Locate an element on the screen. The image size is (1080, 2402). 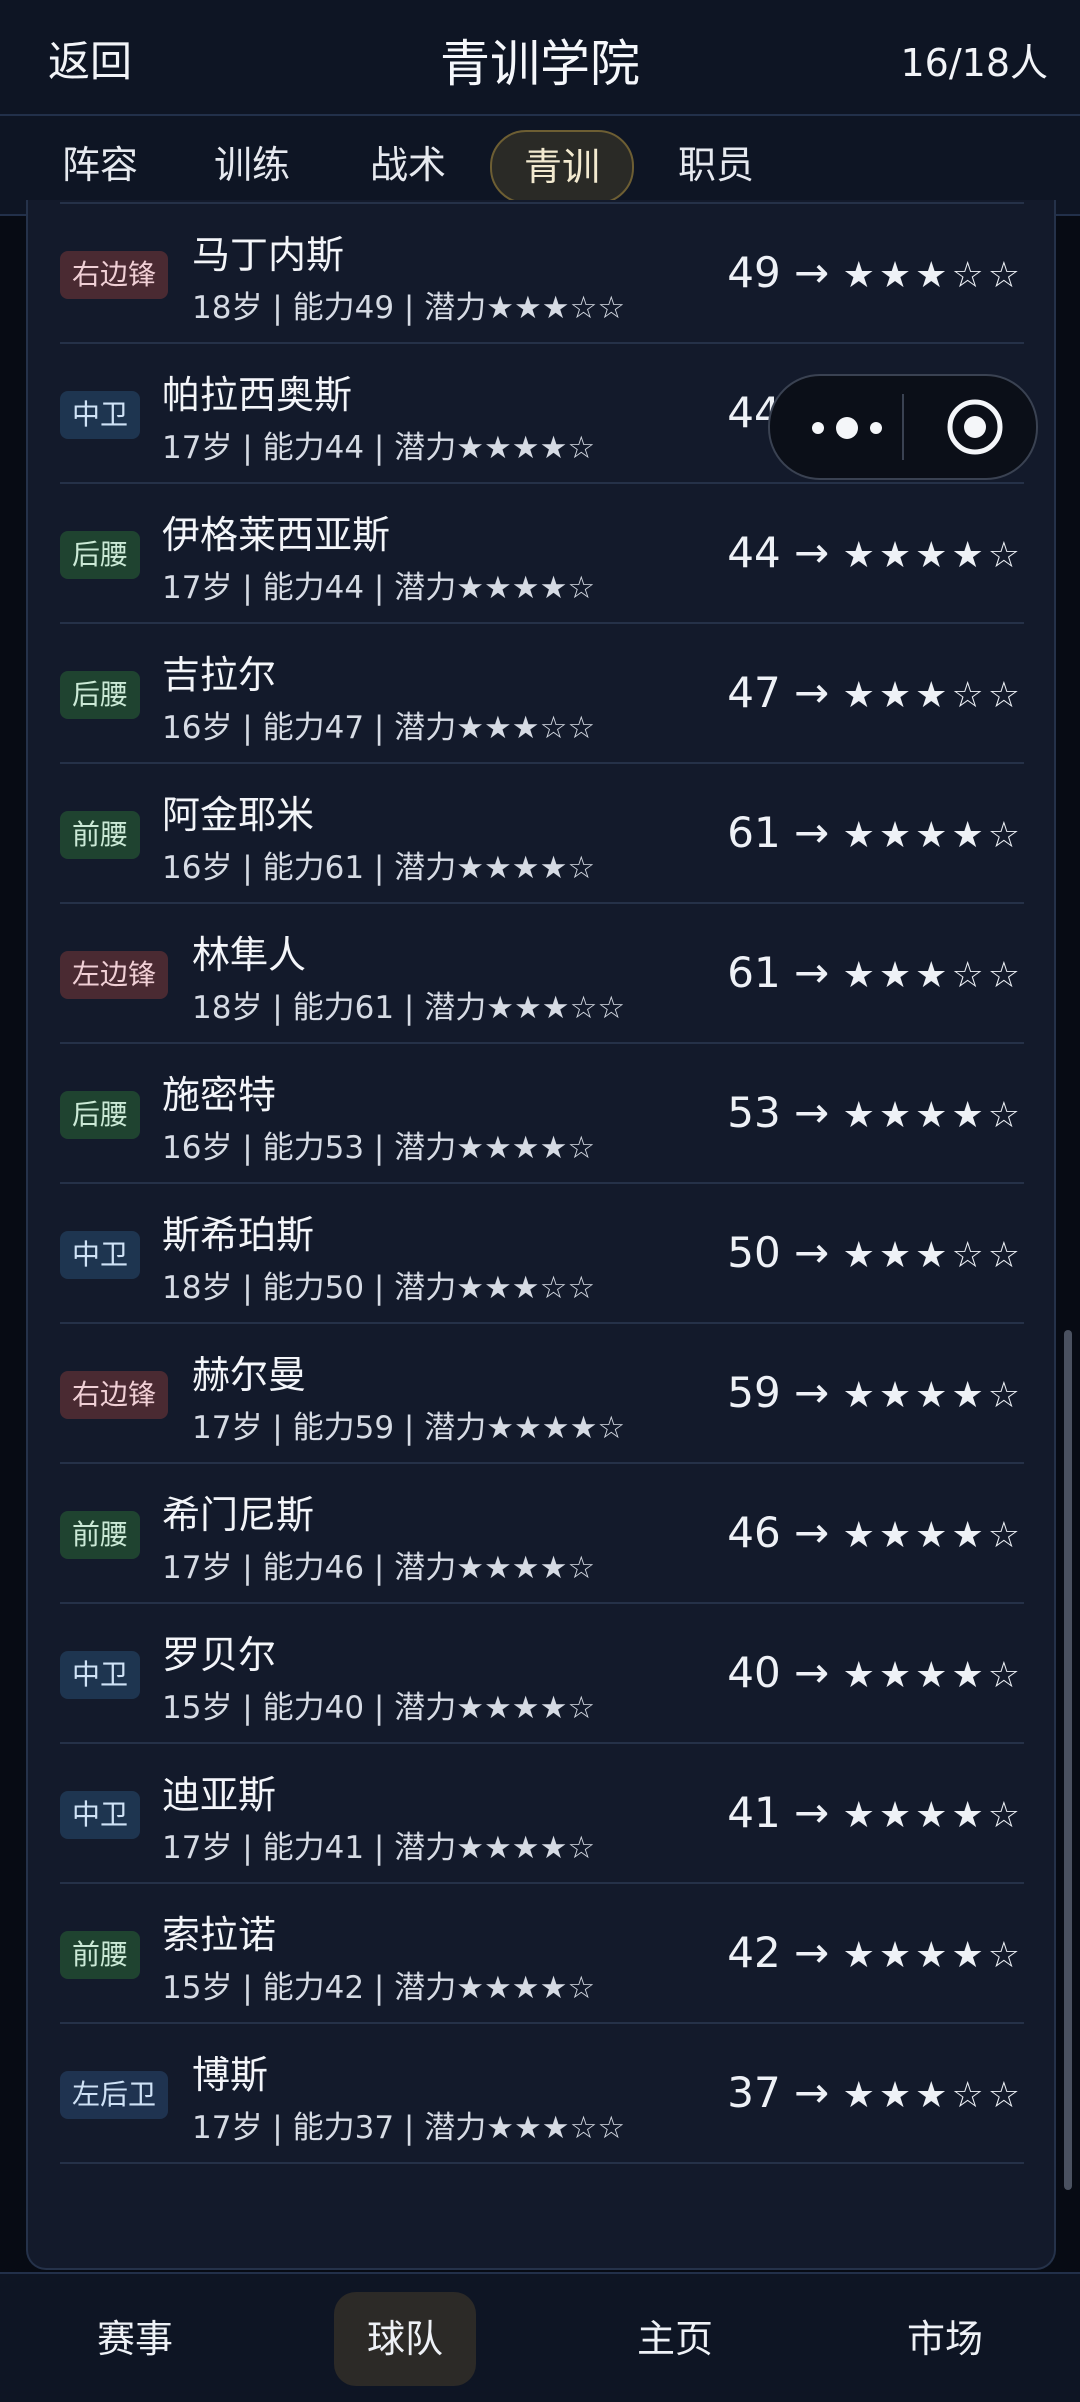
player-row: 中卫 迪亚斯 17岁 | 能力41 | 潜力★★★★☆ 41 → ★★★★☆ is located at coordinates (542, 1814).